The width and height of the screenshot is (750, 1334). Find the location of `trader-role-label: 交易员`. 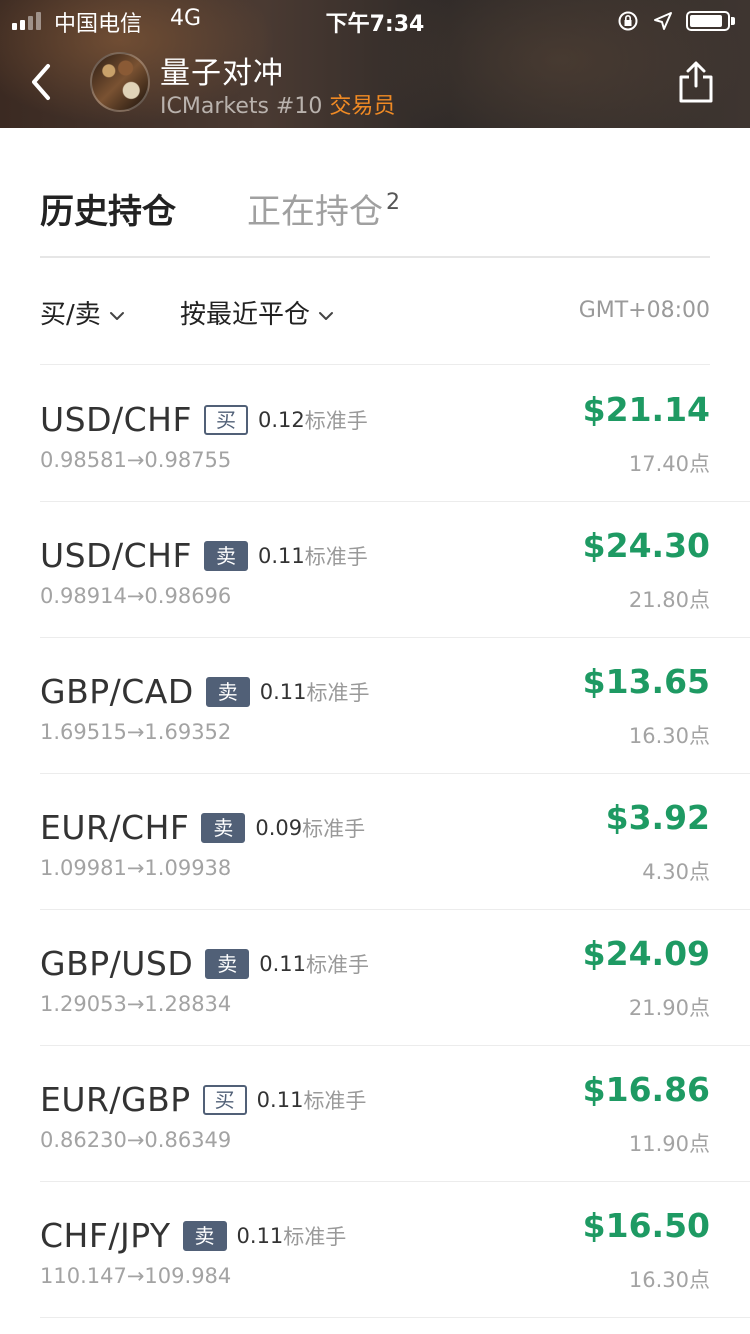

trader-role-label: 交易员 is located at coordinates (362, 106).